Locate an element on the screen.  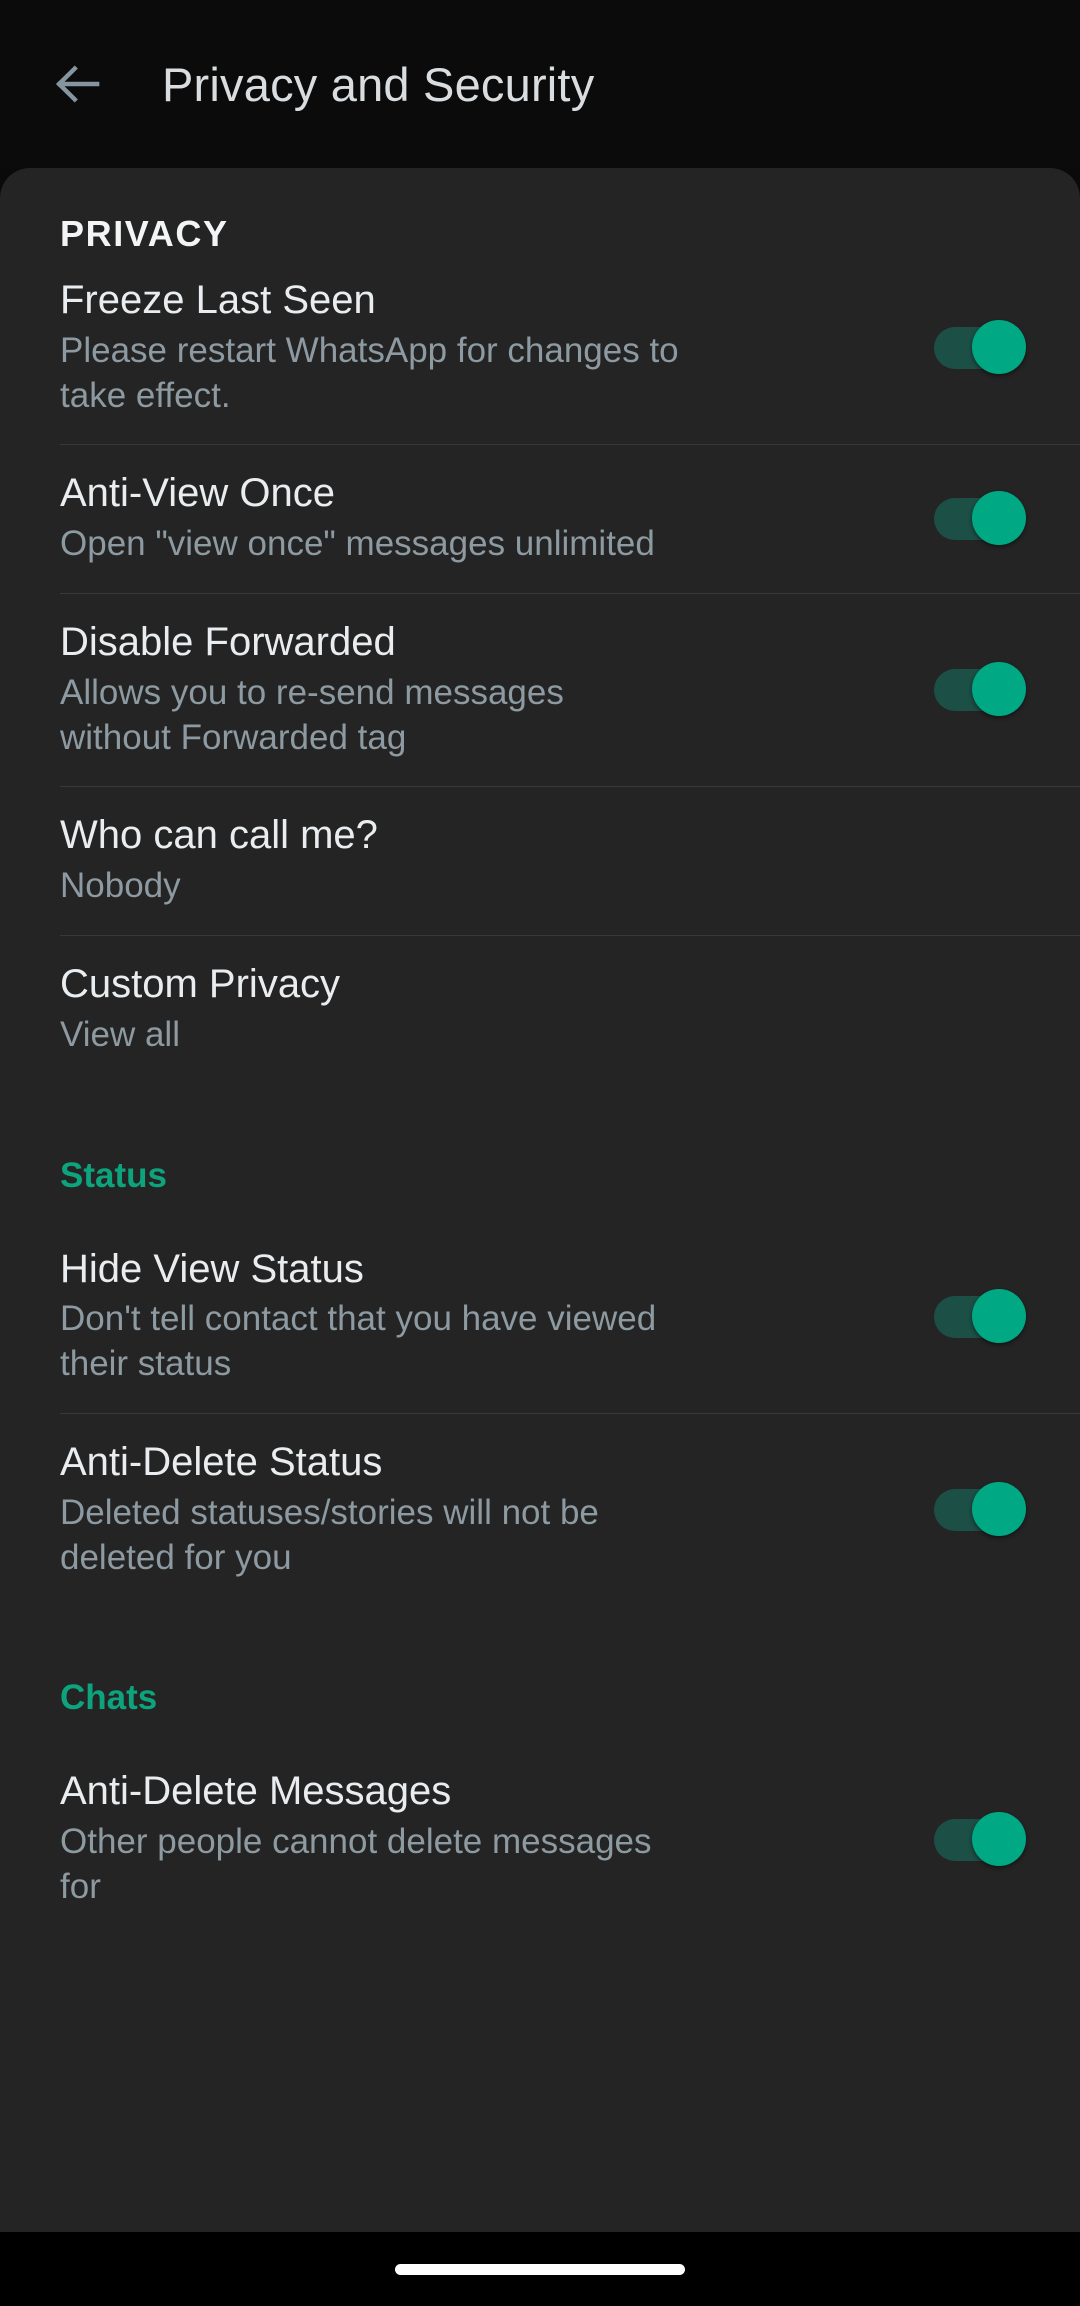
row-title: Anti-Delete Messages is located at coordinates (256, 1791).